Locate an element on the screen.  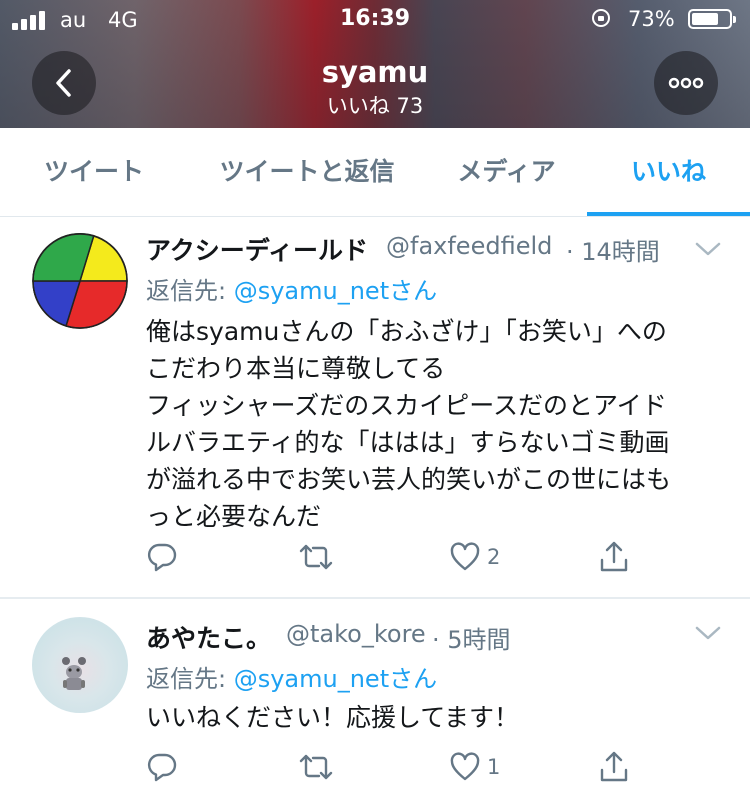
like-button: 2 is located at coordinates (474, 557).